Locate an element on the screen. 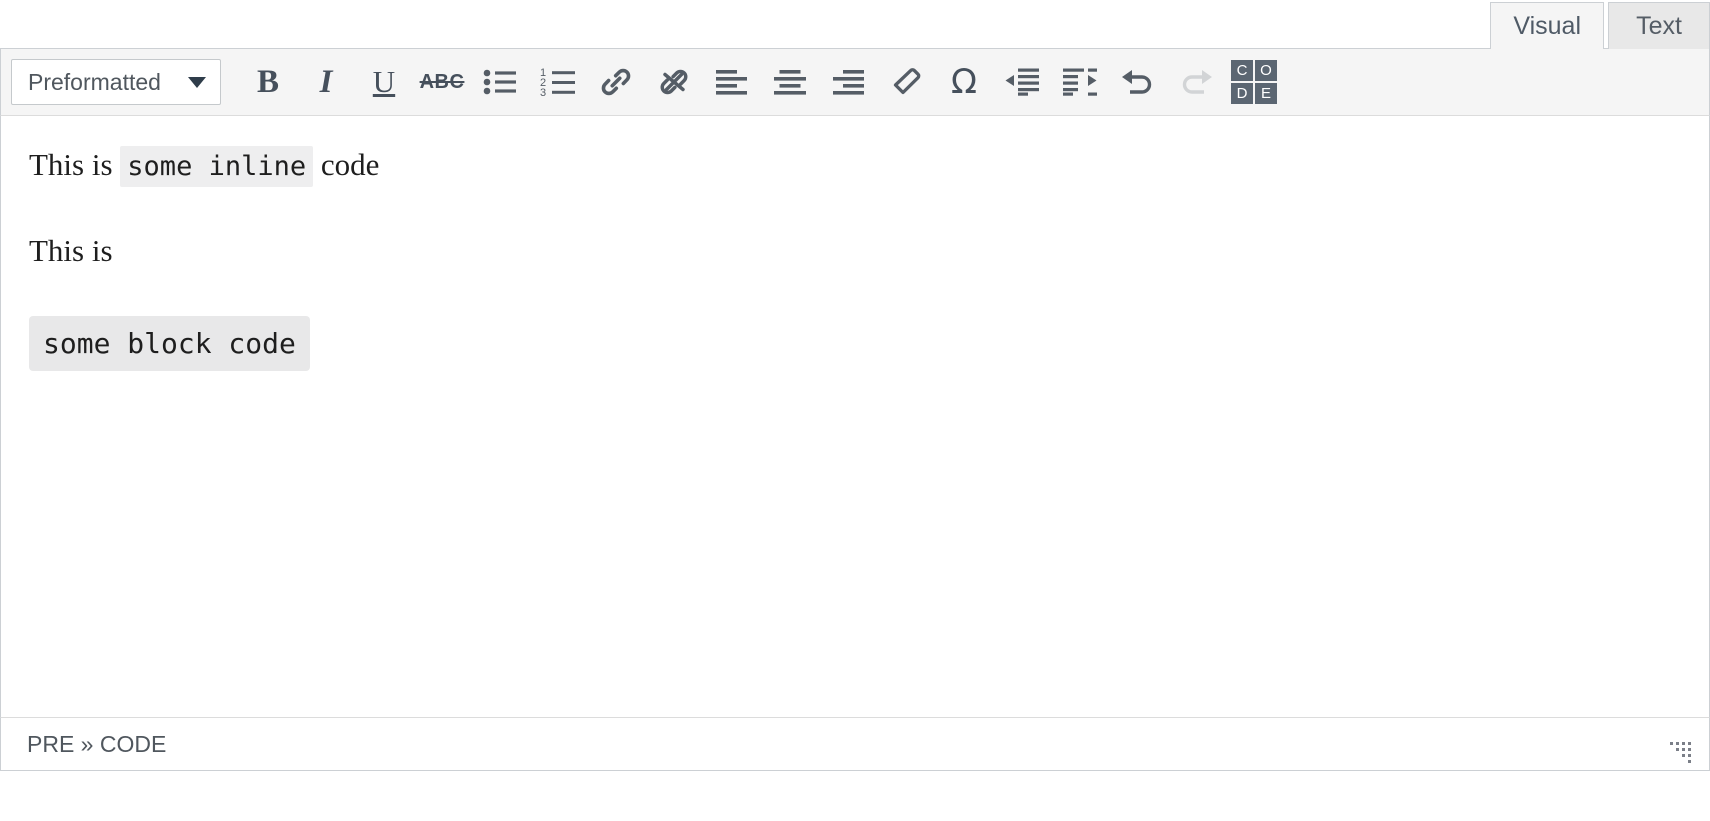  underline-button: U is located at coordinates (384, 82).